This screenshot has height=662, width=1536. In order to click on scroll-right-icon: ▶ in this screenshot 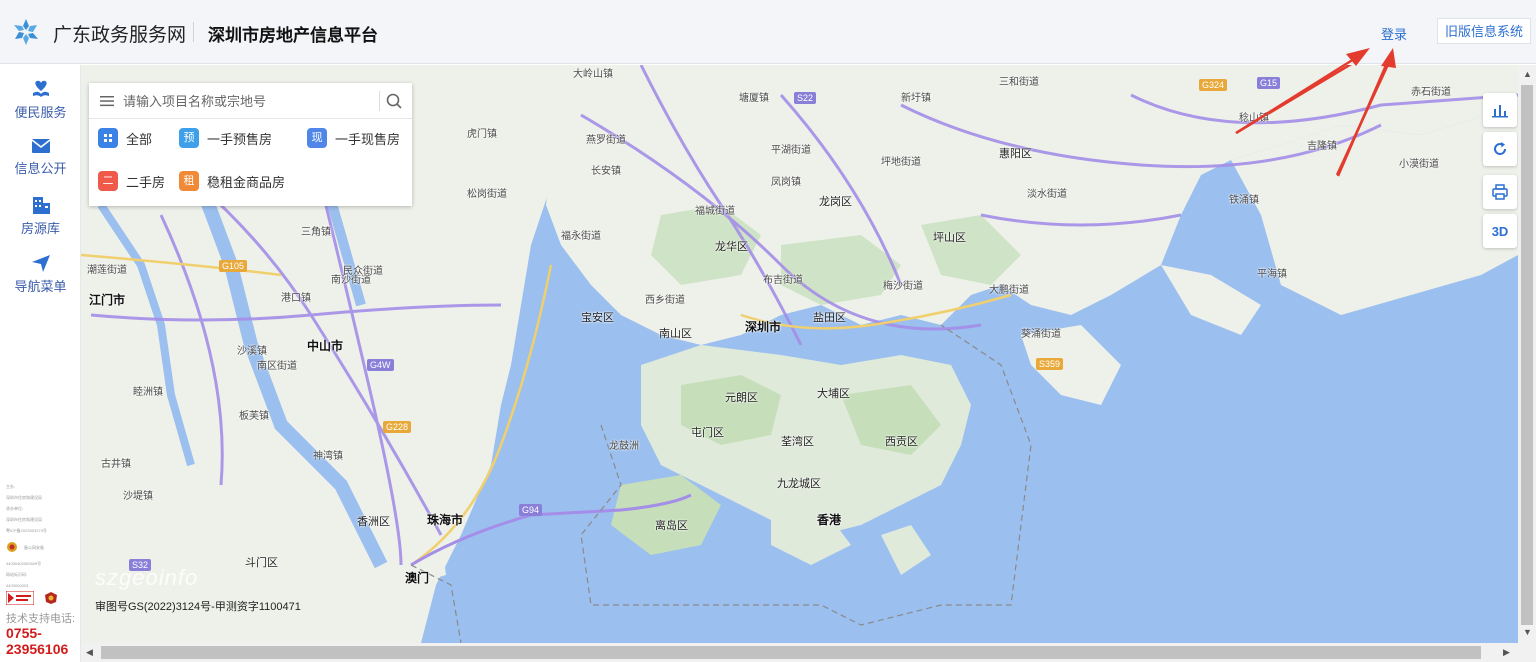, I will do `click(1506, 652)`.